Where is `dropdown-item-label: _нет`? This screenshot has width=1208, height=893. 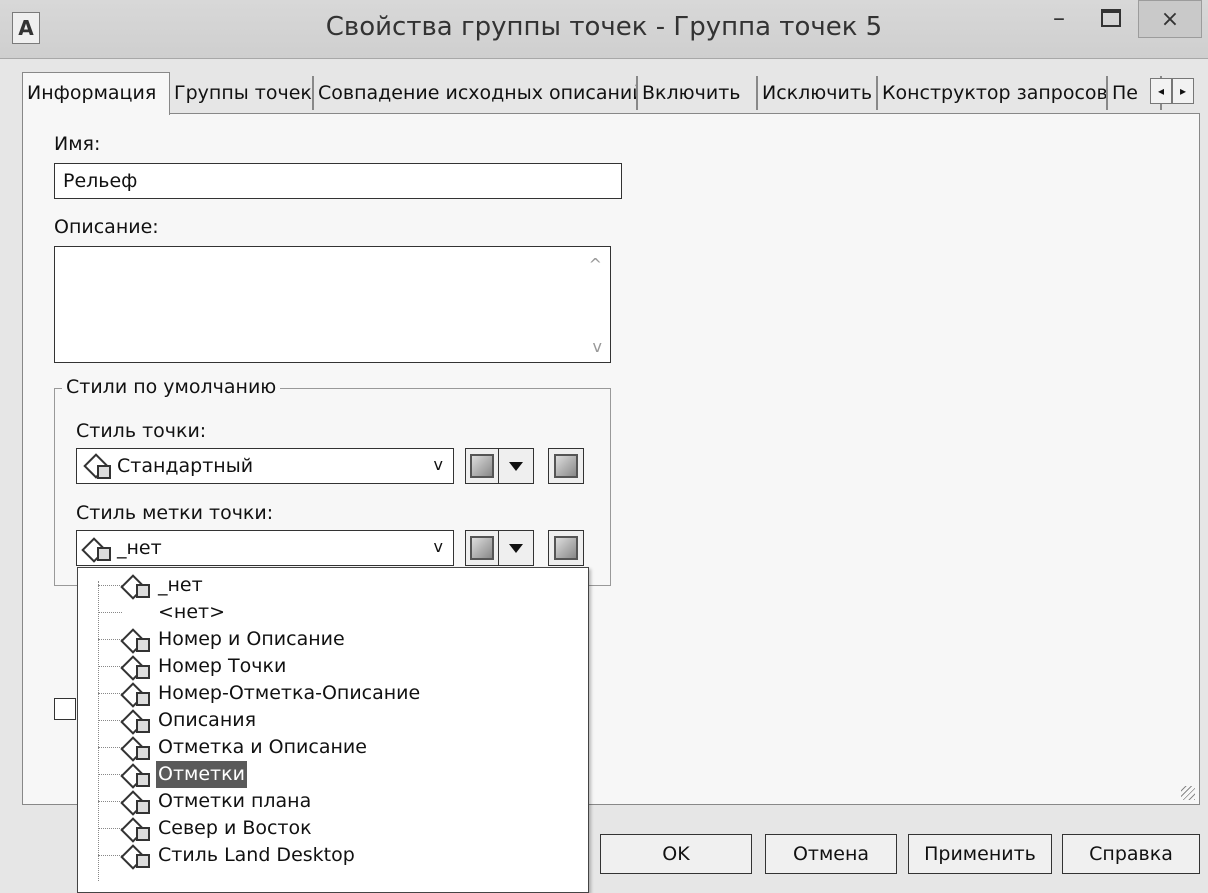 dropdown-item-label: _нет is located at coordinates (180, 585).